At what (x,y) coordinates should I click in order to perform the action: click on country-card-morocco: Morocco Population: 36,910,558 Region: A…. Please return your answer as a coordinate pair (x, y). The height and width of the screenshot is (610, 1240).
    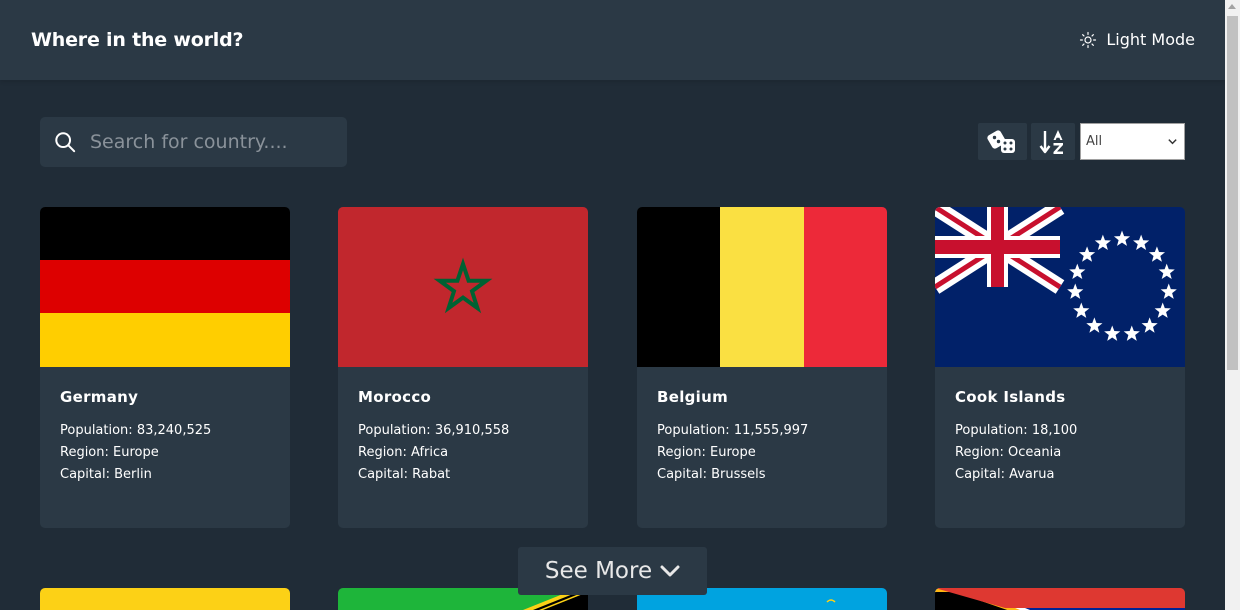
    Looking at the image, I should click on (463, 367).